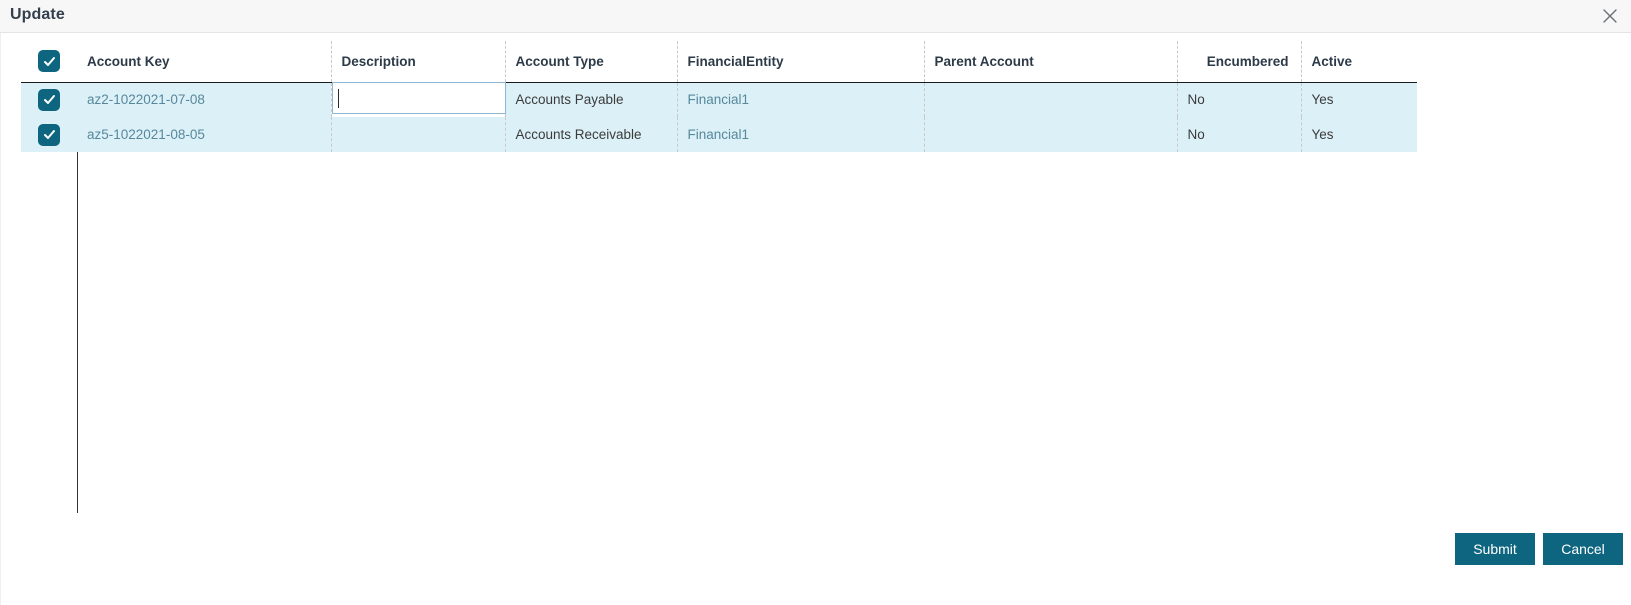 The image size is (1631, 605). I want to click on column-header-account-key: Account Key, so click(204, 62).